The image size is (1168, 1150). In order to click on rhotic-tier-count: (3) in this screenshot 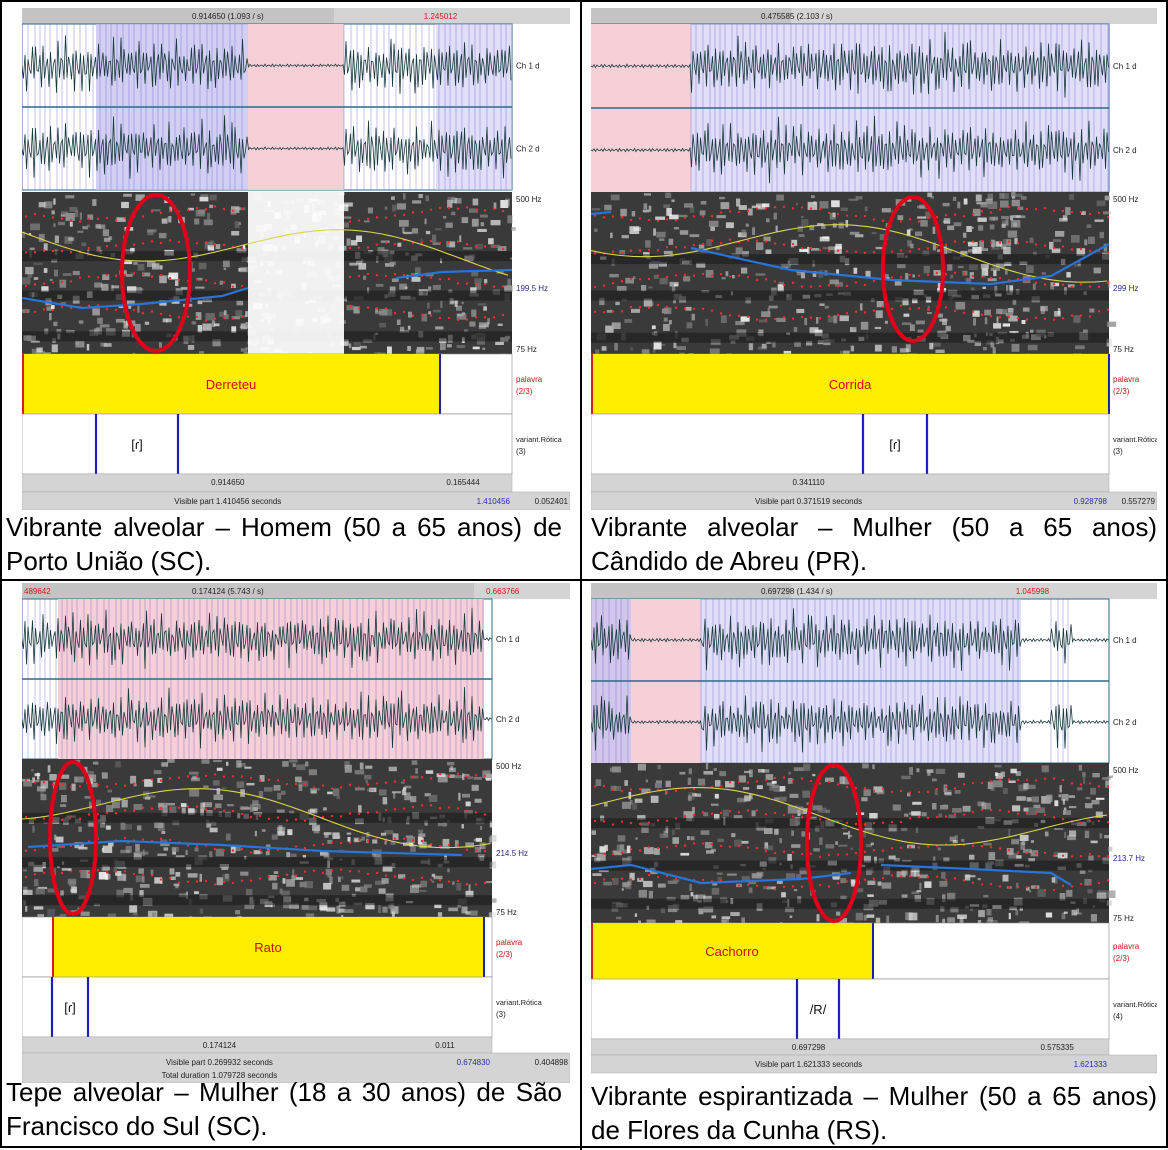, I will do `click(1118, 451)`.